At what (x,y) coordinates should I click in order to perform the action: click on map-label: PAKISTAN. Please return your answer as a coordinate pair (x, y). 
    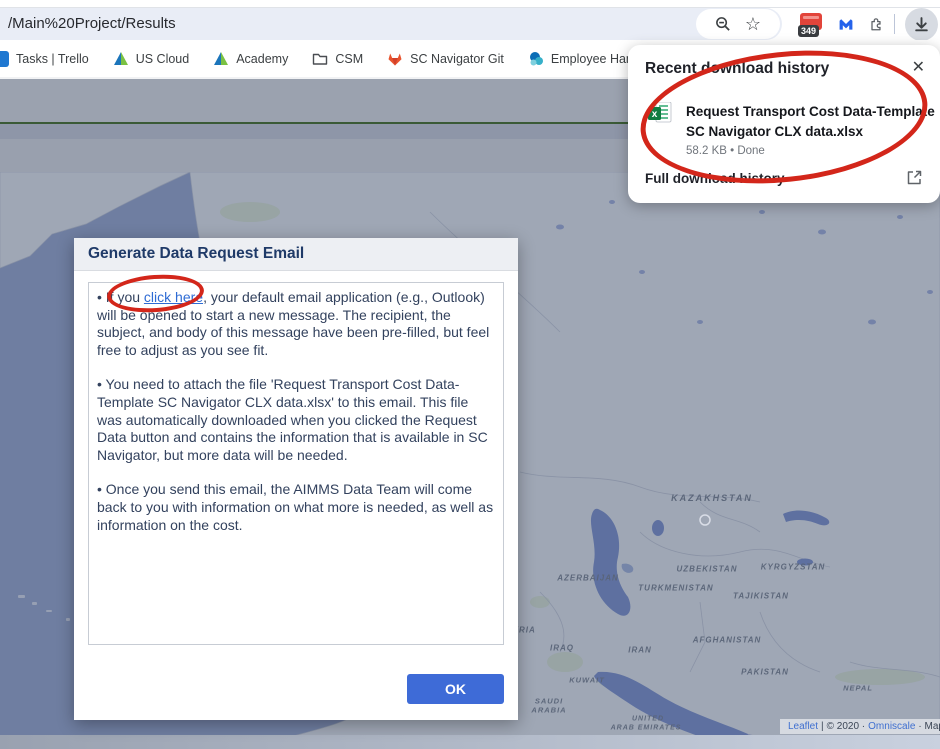
    Looking at the image, I should click on (765, 672).